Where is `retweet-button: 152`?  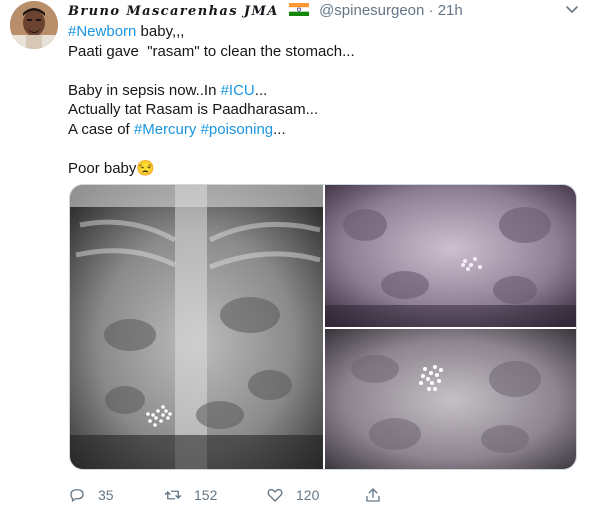
retweet-button: 152 is located at coordinates (190, 495).